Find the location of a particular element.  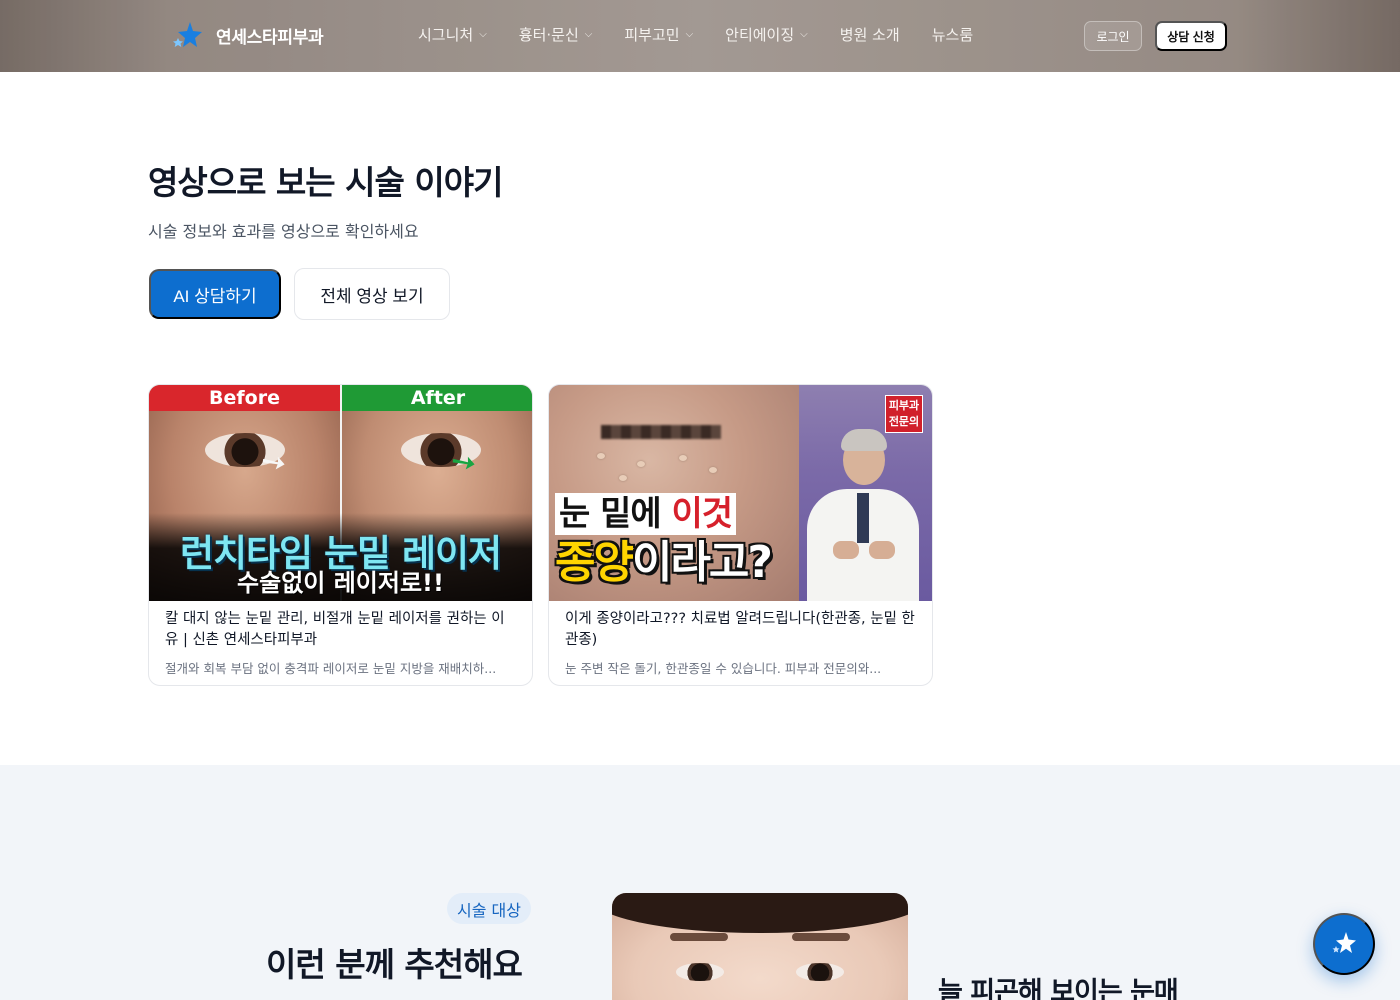

main-nav: 시그니처 ⌵ 흉터·문신 ⌵ 피부고민 ⌵ 안티에이징 ⌵ 병원 소개 뉴스룸 is located at coordinates (695, 34).